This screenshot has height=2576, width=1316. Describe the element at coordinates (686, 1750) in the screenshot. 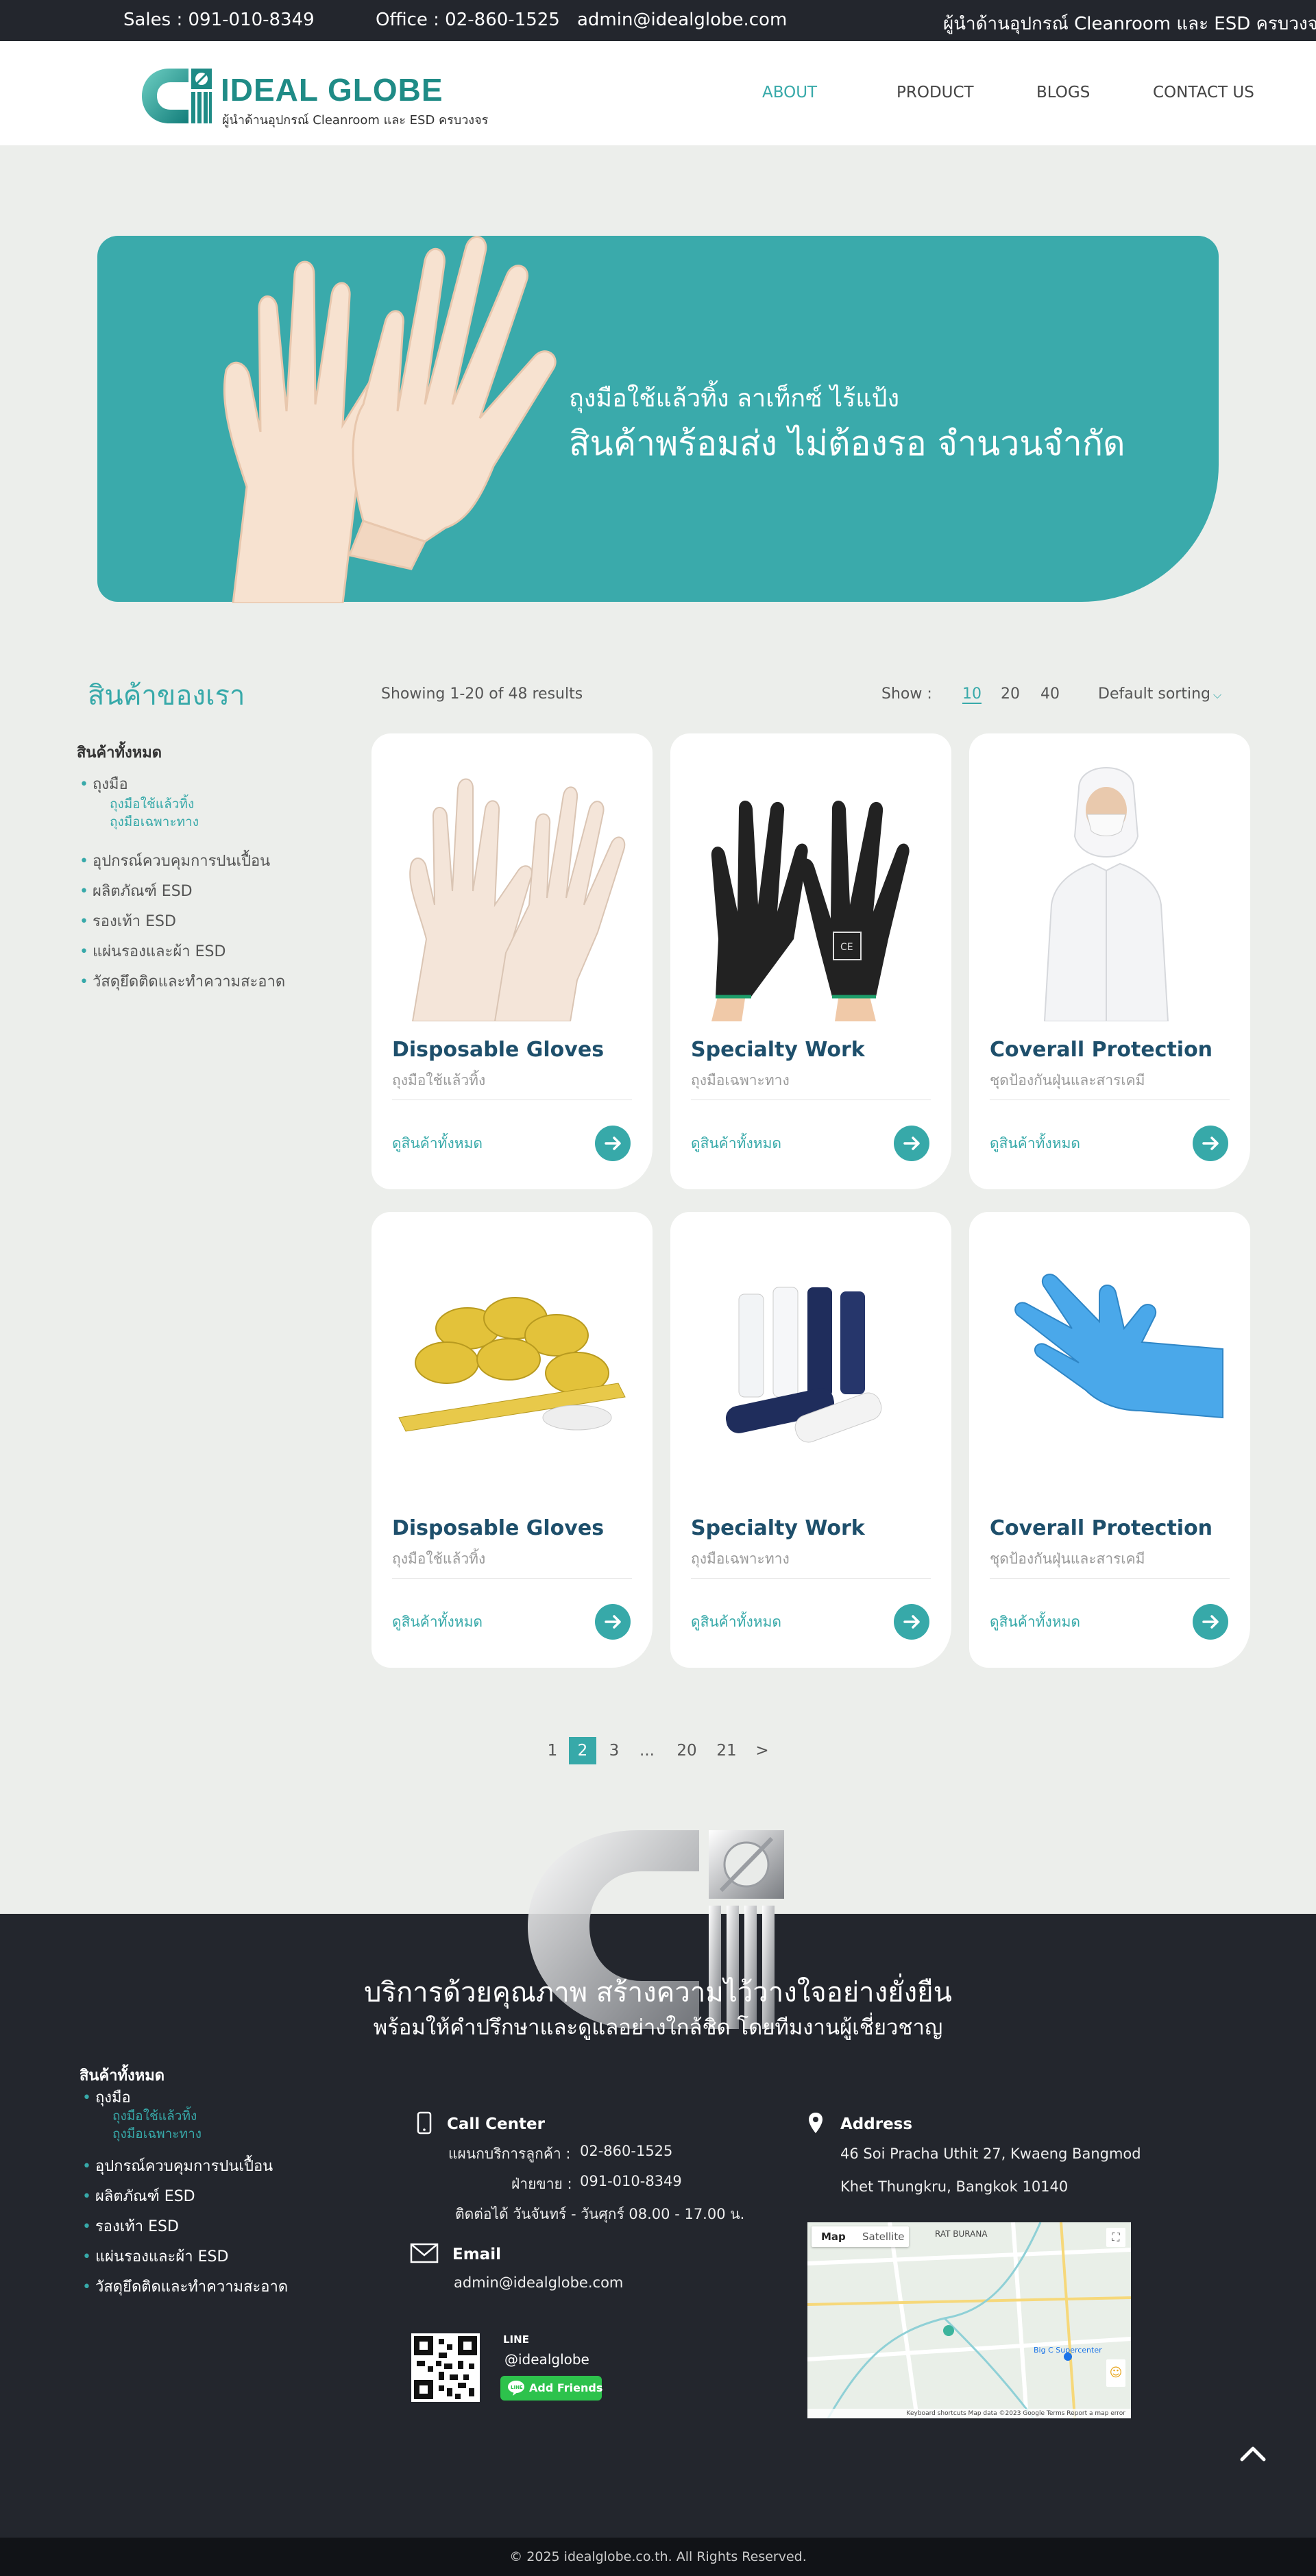

I see `page-link-20: 20` at that location.